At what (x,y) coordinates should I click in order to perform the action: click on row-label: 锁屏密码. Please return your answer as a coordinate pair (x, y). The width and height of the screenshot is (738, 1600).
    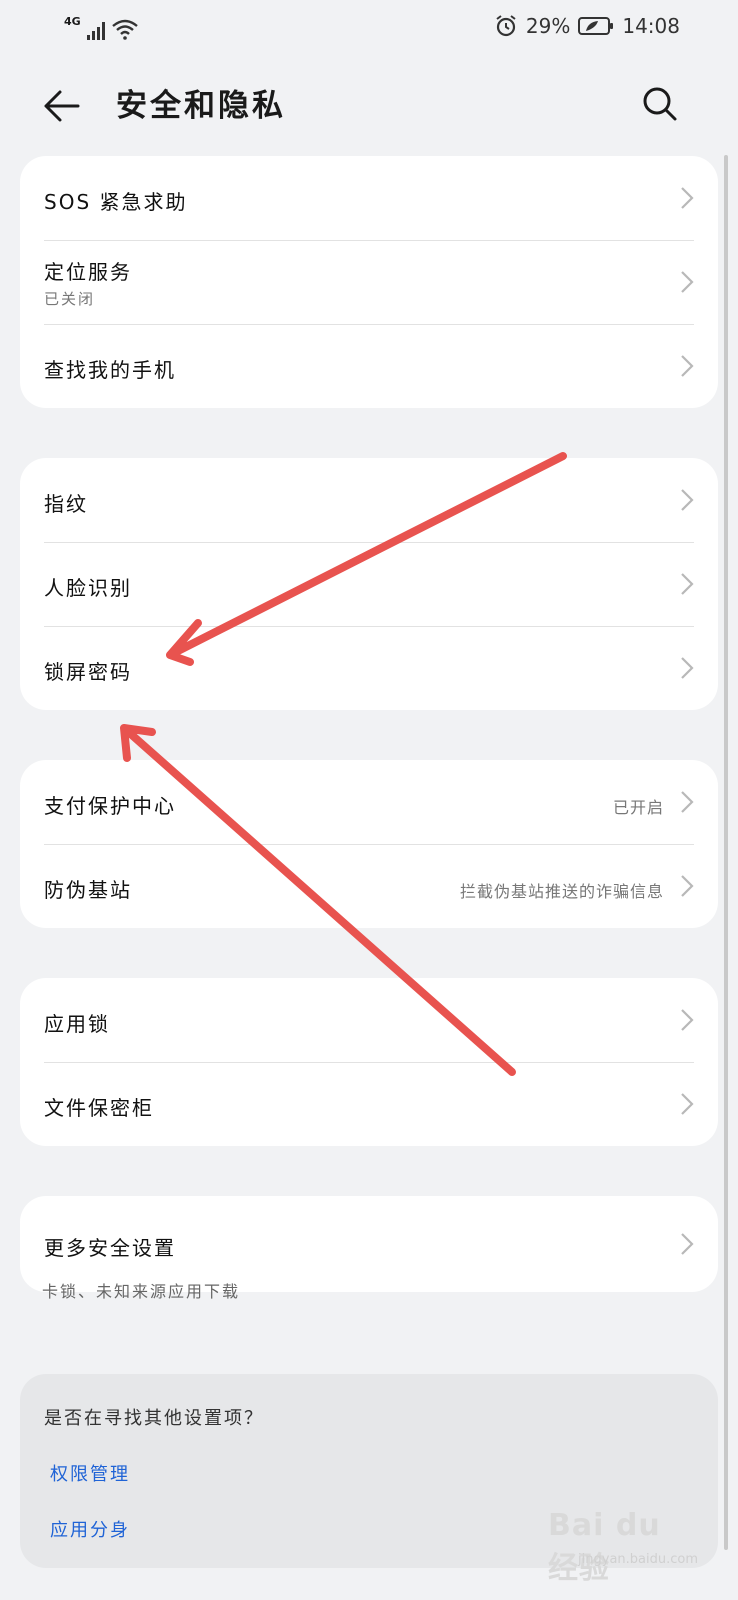
    Looking at the image, I should click on (88, 672).